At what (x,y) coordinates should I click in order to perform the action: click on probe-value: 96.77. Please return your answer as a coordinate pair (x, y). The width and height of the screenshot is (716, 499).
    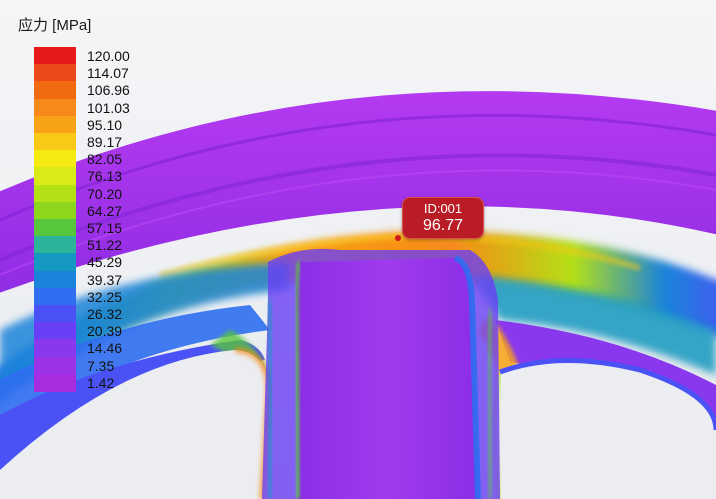
    Looking at the image, I should click on (443, 225).